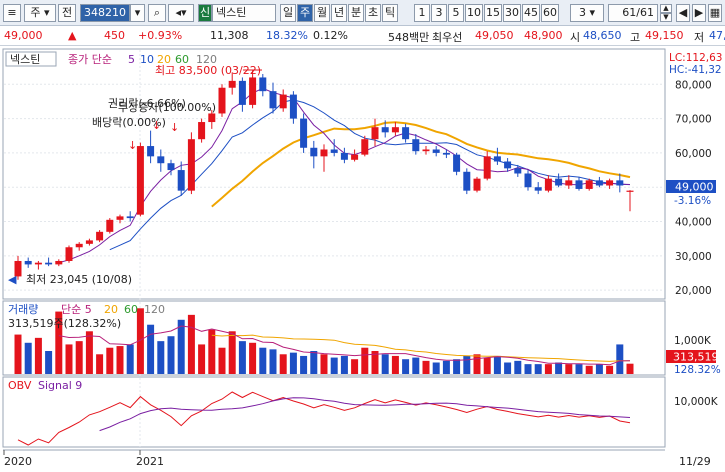  What do you see at coordinates (422, 13) in the screenshot?
I see `interval-button-1: 1` at bounding box center [422, 13].